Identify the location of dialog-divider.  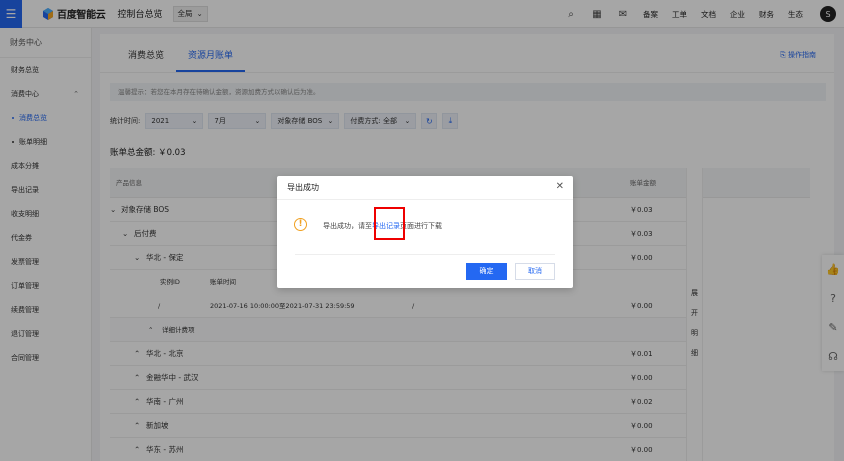
(425, 199).